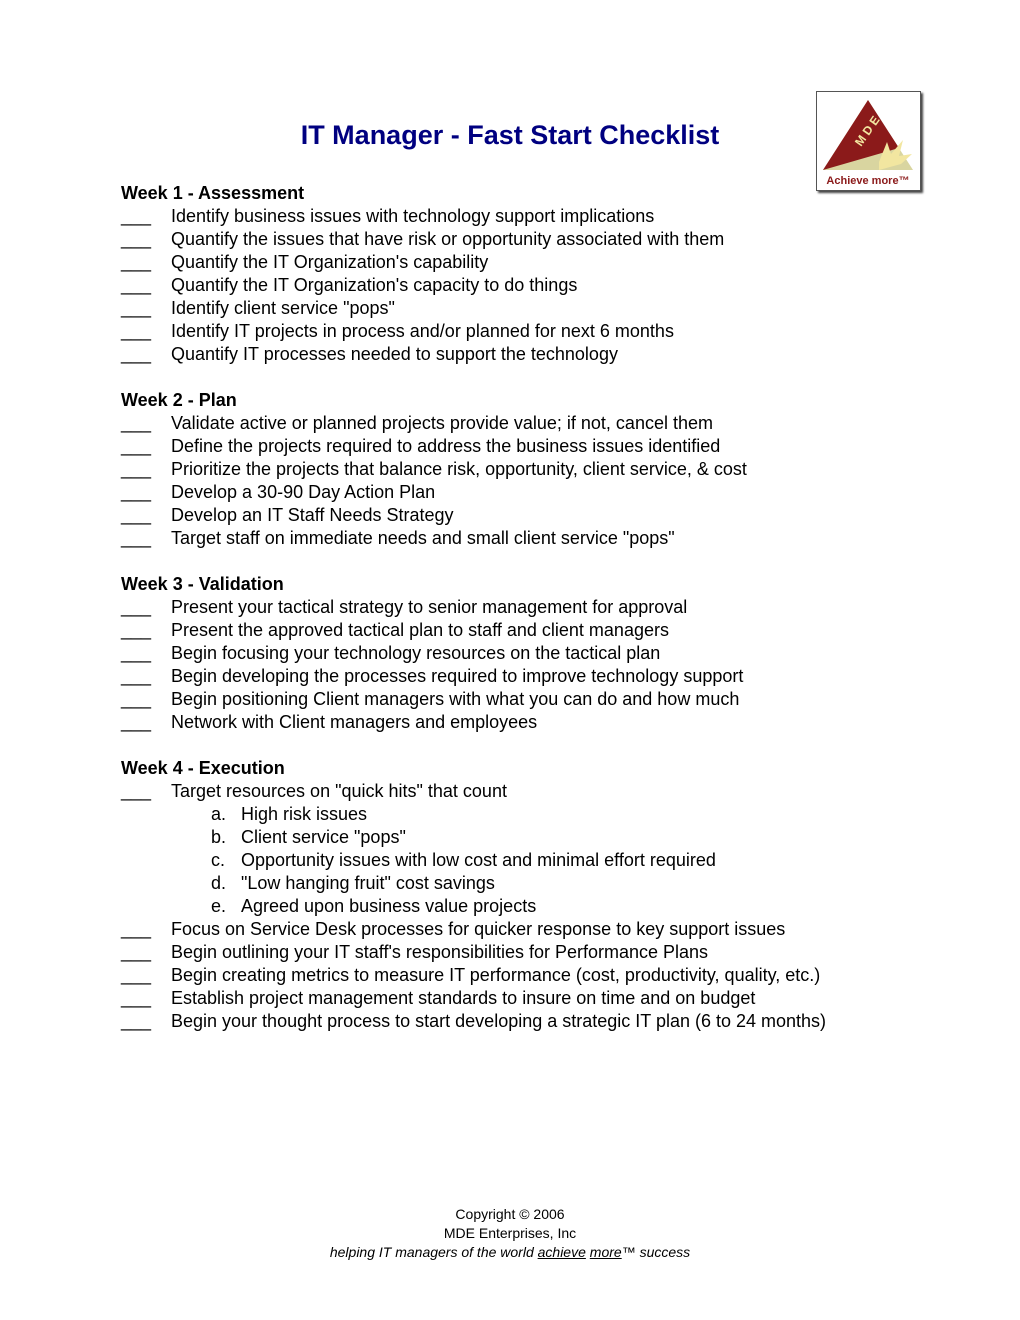 The image size is (1020, 1320). I want to click on checklist-item: ___ Develop a 30-90 Day Action Plan, so click(531, 492).